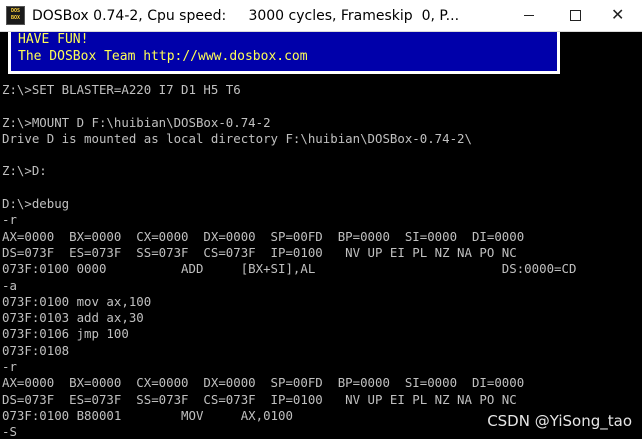 The width and height of the screenshot is (642, 439). What do you see at coordinates (289, 269) in the screenshot?
I see `console-line: 073F:0100 0000 ADD [BX+SI],AL DS:0000=CD` at bounding box center [289, 269].